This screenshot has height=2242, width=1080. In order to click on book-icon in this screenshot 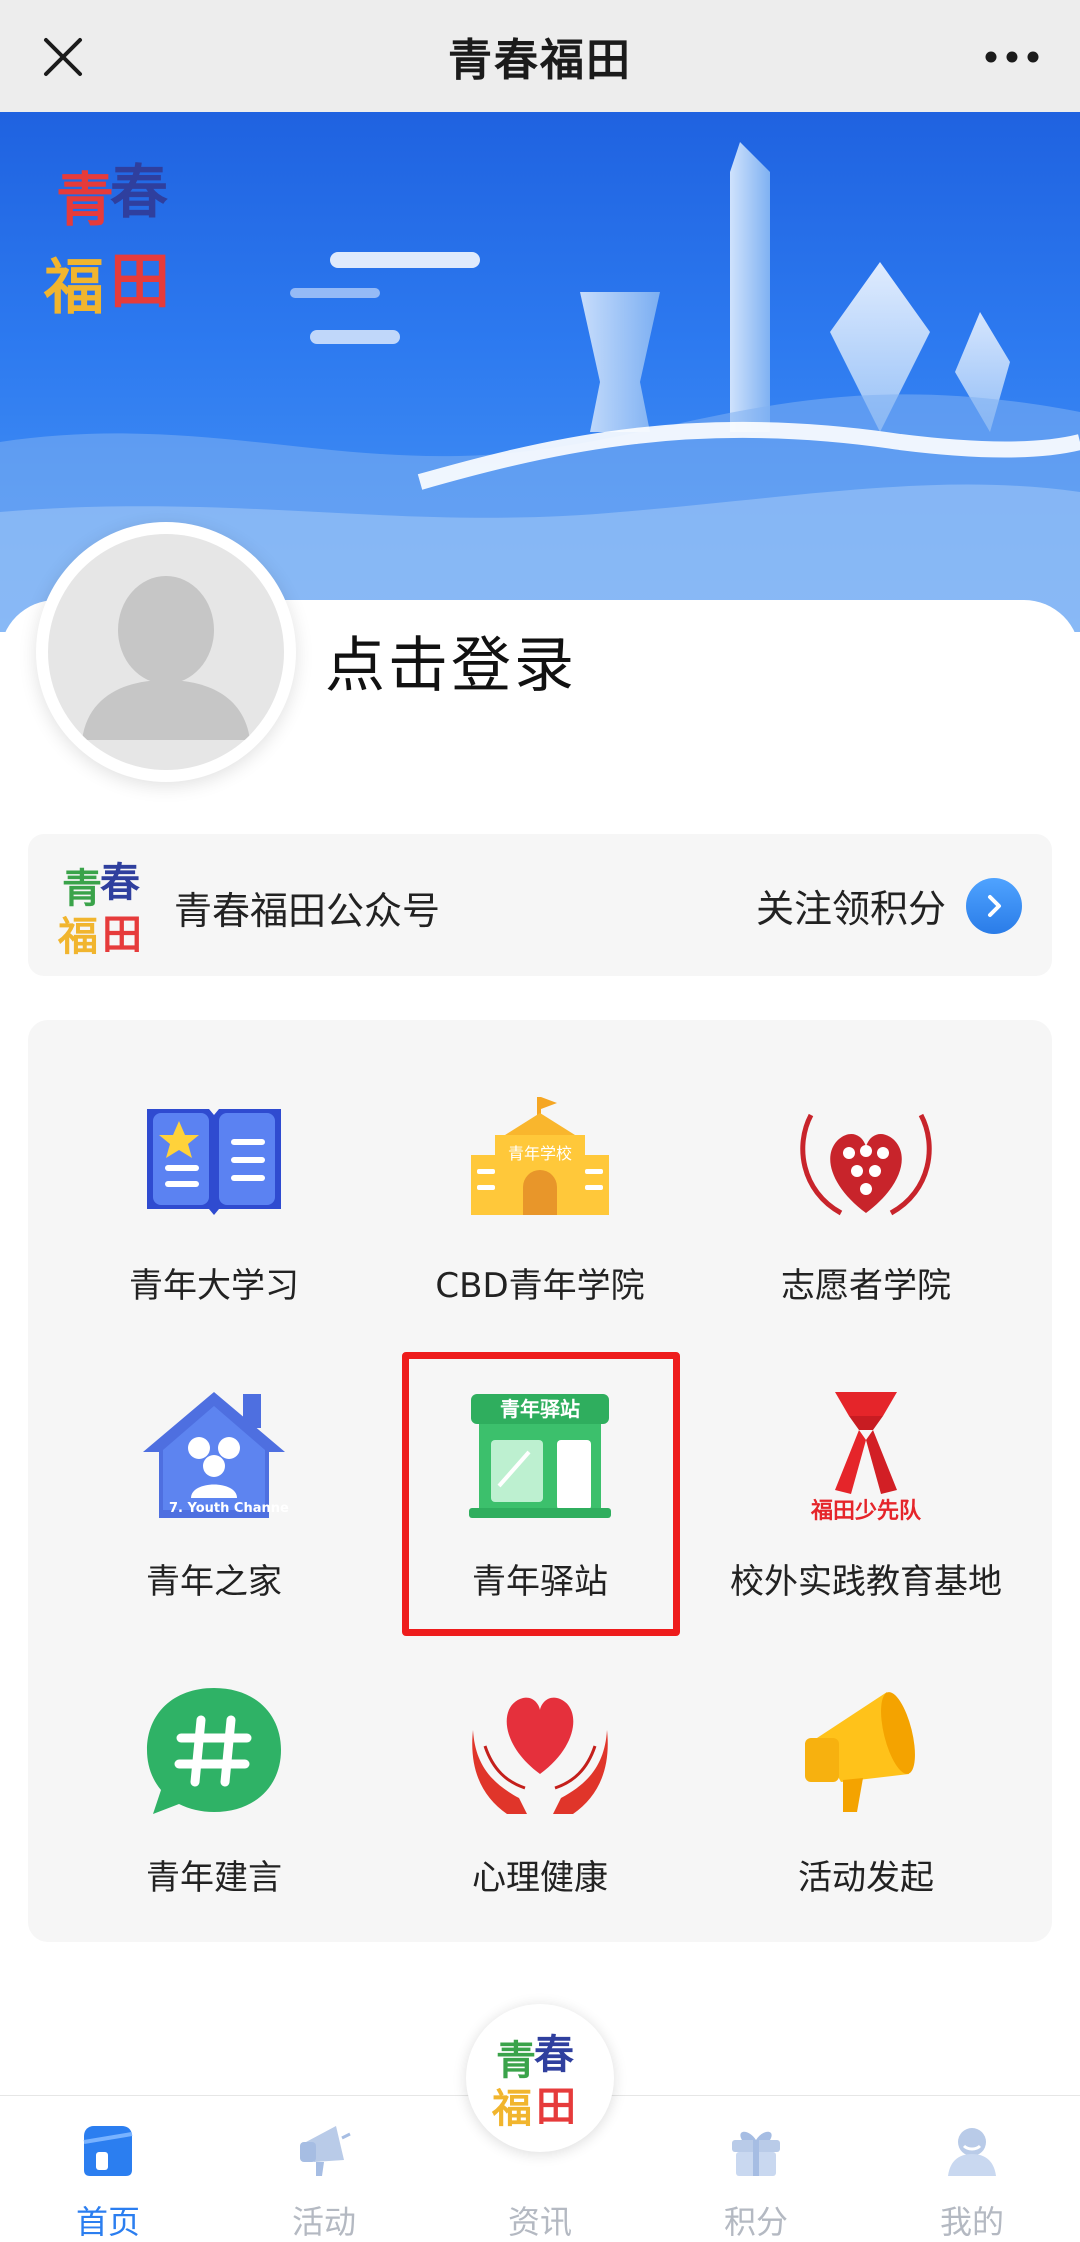, I will do `click(214, 1160)`.